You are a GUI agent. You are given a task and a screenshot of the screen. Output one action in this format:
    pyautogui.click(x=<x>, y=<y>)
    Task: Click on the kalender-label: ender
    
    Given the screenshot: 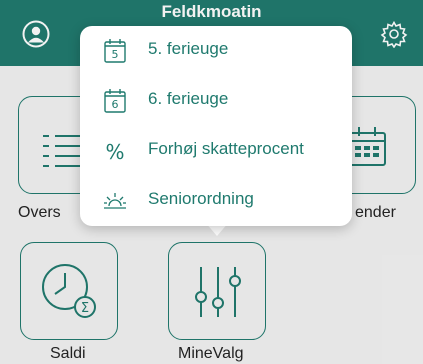 What is the action you would take?
    pyautogui.click(x=375, y=212)
    